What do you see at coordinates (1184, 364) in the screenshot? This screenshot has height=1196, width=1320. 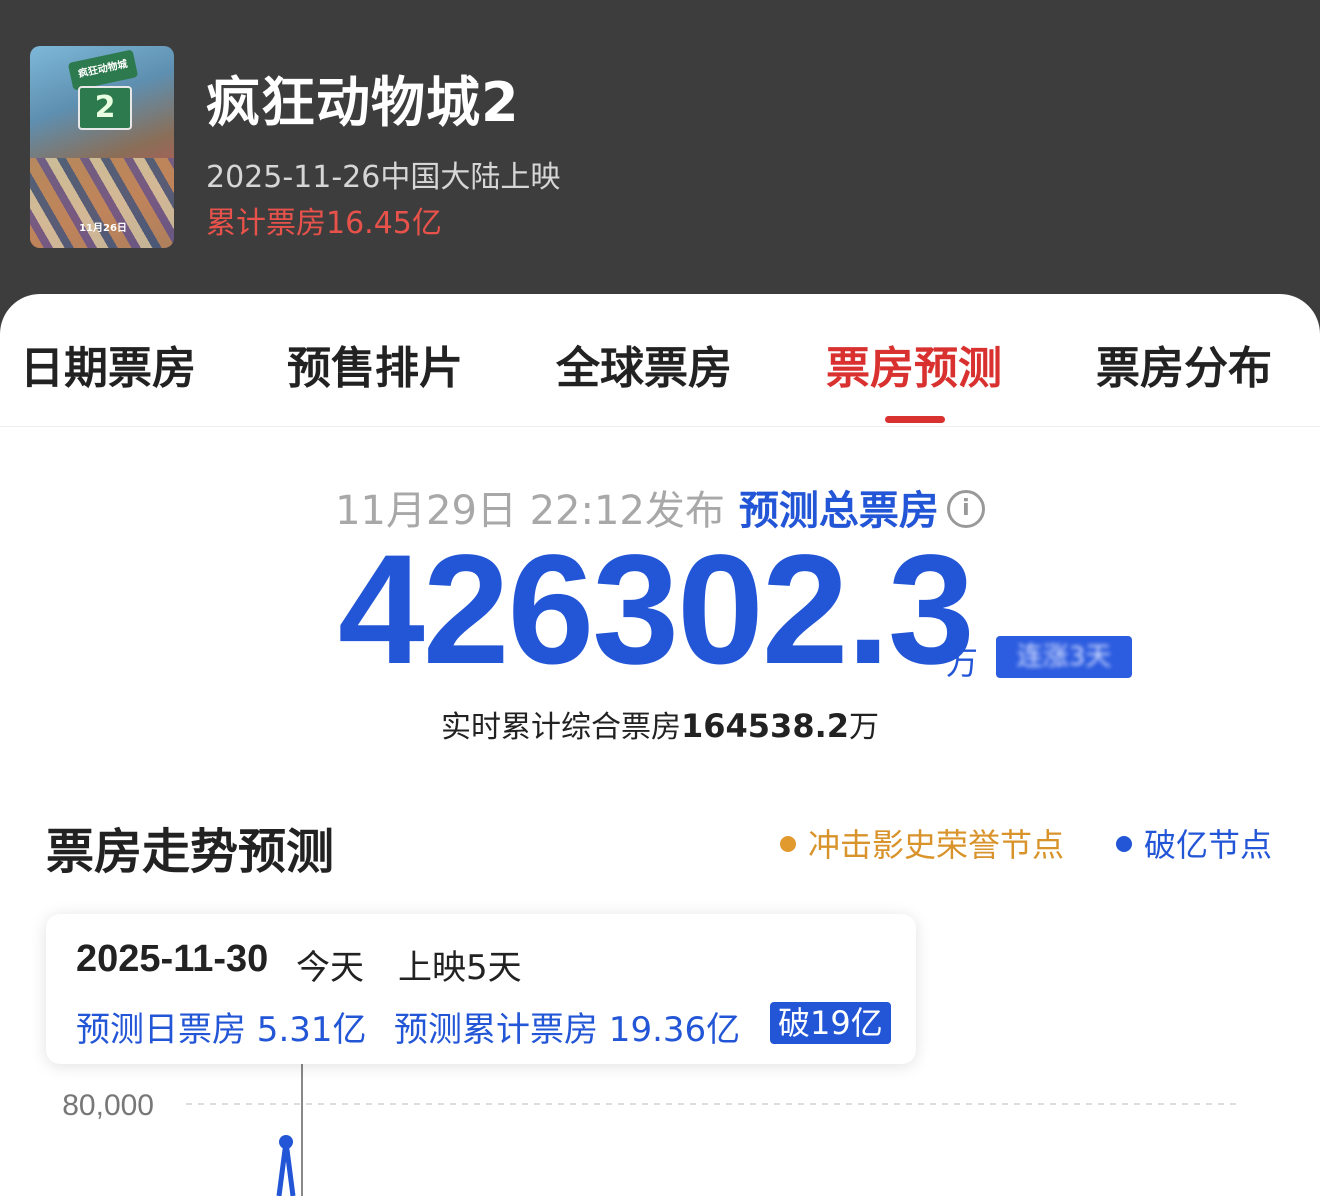 I see `tab-box-office-distribution: 票房分布` at bounding box center [1184, 364].